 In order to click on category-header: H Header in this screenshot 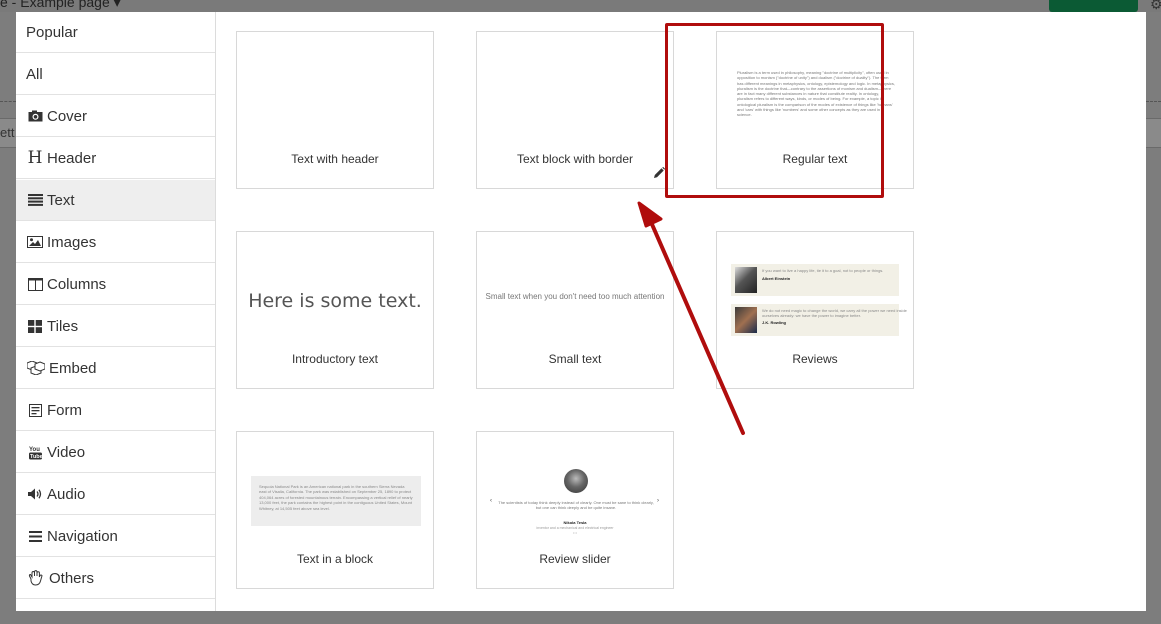, I will do `click(115, 158)`.